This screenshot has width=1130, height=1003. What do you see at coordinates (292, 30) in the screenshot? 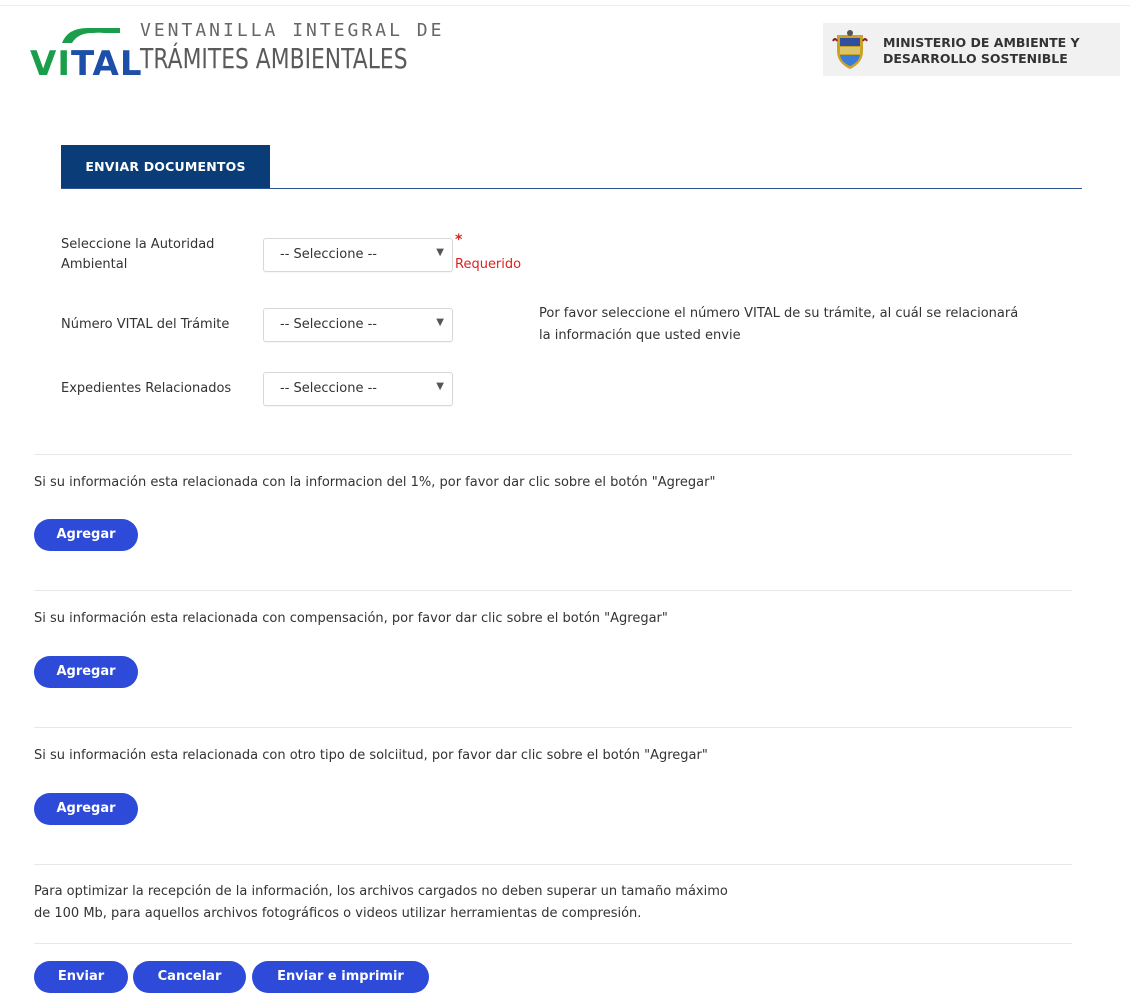
I see `logo-tagline-top: VENTANILLA INTEGRAL DE` at bounding box center [292, 30].